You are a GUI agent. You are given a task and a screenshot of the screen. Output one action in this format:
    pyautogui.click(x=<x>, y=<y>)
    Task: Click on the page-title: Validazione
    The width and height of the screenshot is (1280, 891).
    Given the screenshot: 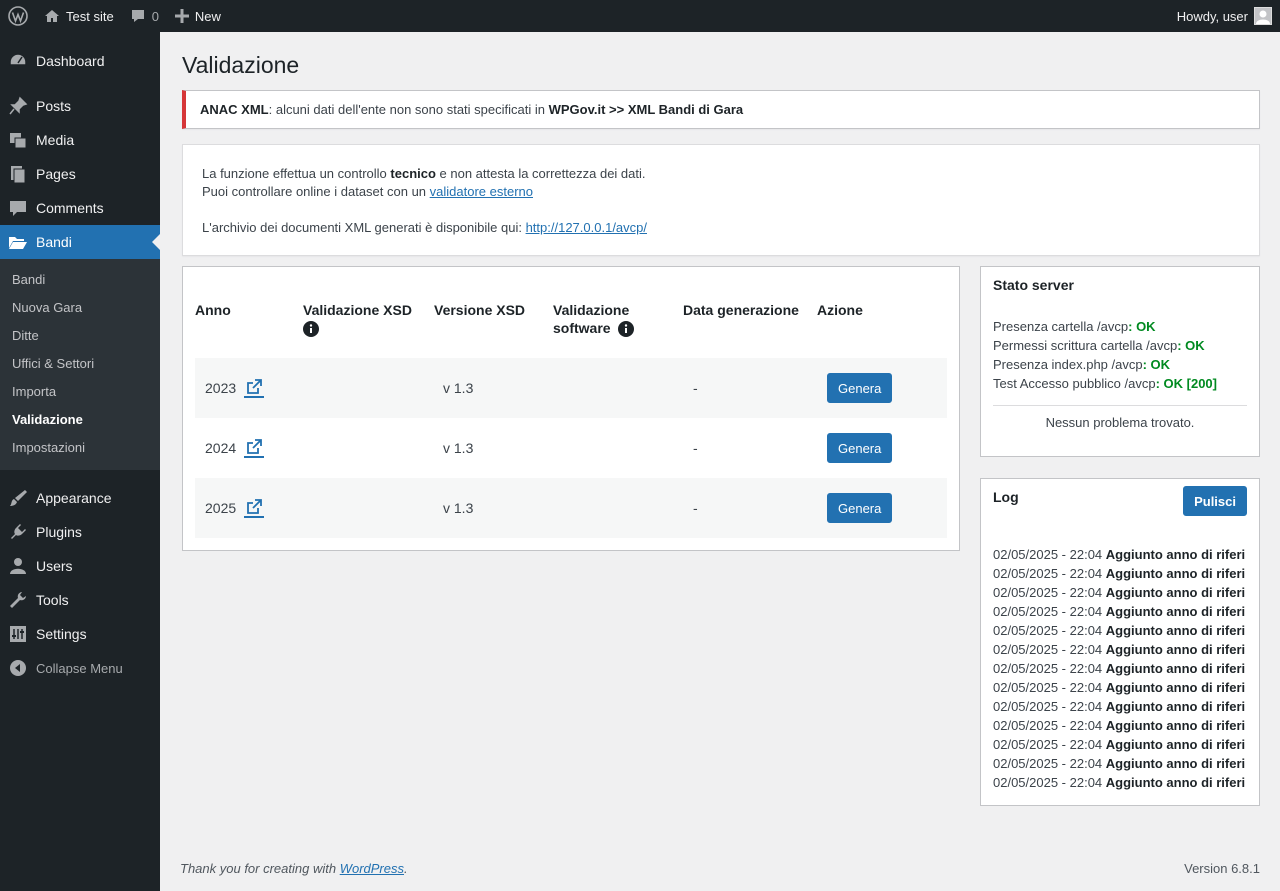 What is the action you would take?
    pyautogui.click(x=241, y=65)
    